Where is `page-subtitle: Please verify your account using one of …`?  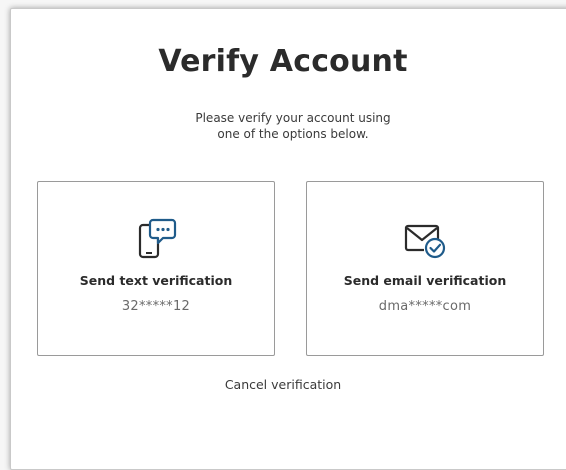
page-subtitle: Please verify your account using one of … is located at coordinates (293, 126).